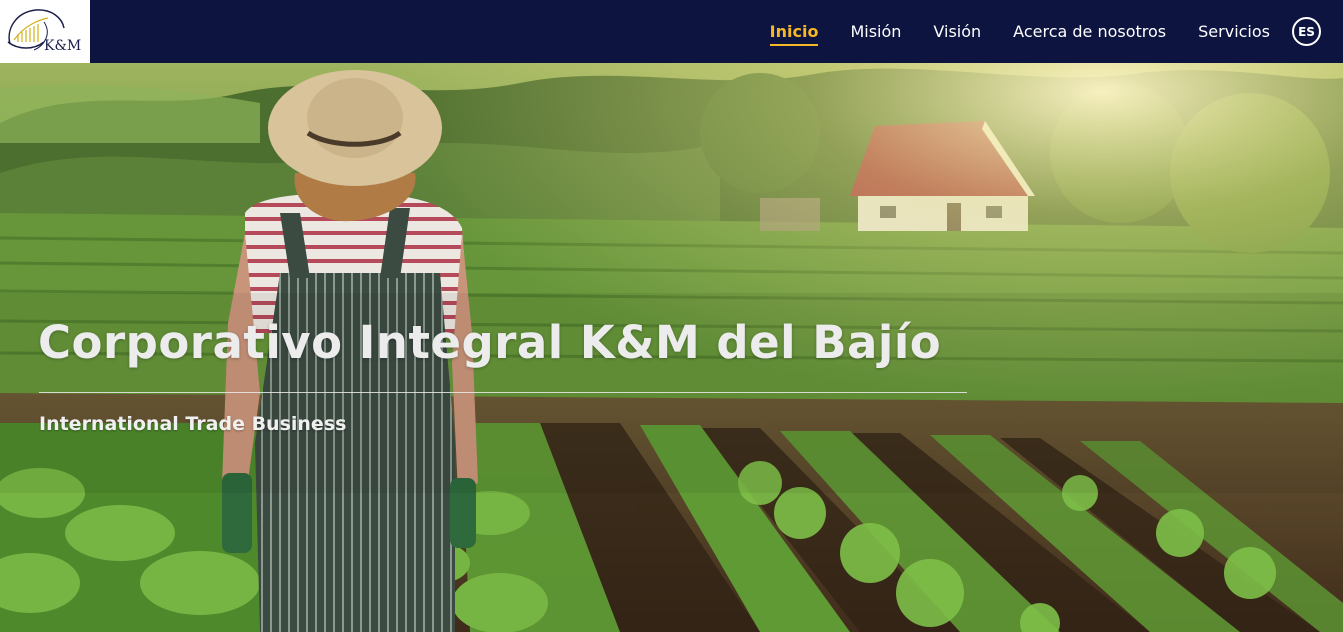  Describe the element at coordinates (1089, 31) in the screenshot. I see `nav-acerca-de-nosotros: Acerca de nosotros` at that location.